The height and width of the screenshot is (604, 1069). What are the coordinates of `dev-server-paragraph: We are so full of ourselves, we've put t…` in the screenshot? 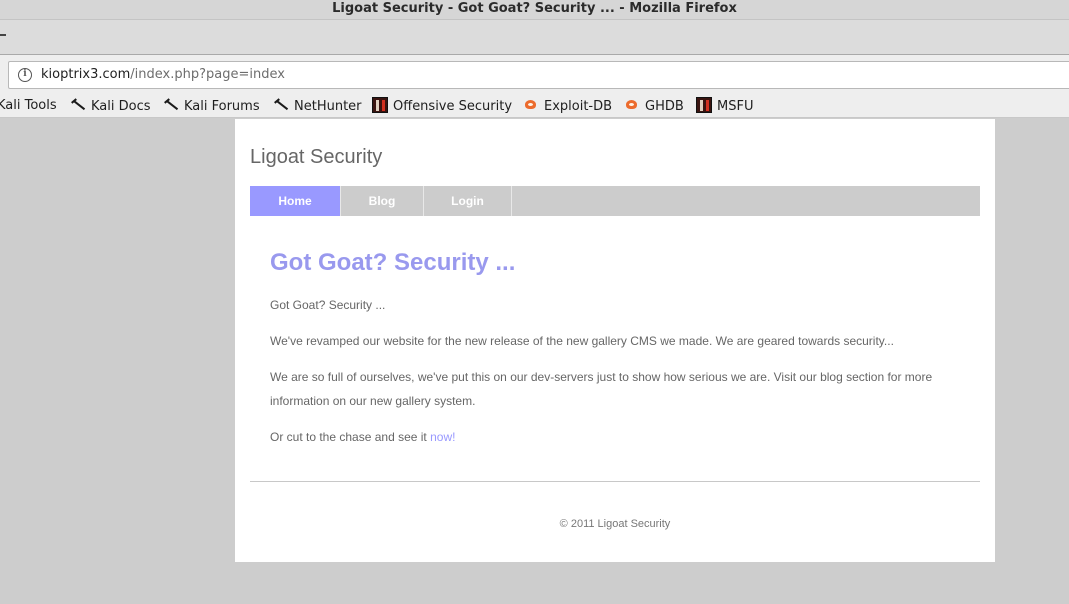 It's located at (601, 389).